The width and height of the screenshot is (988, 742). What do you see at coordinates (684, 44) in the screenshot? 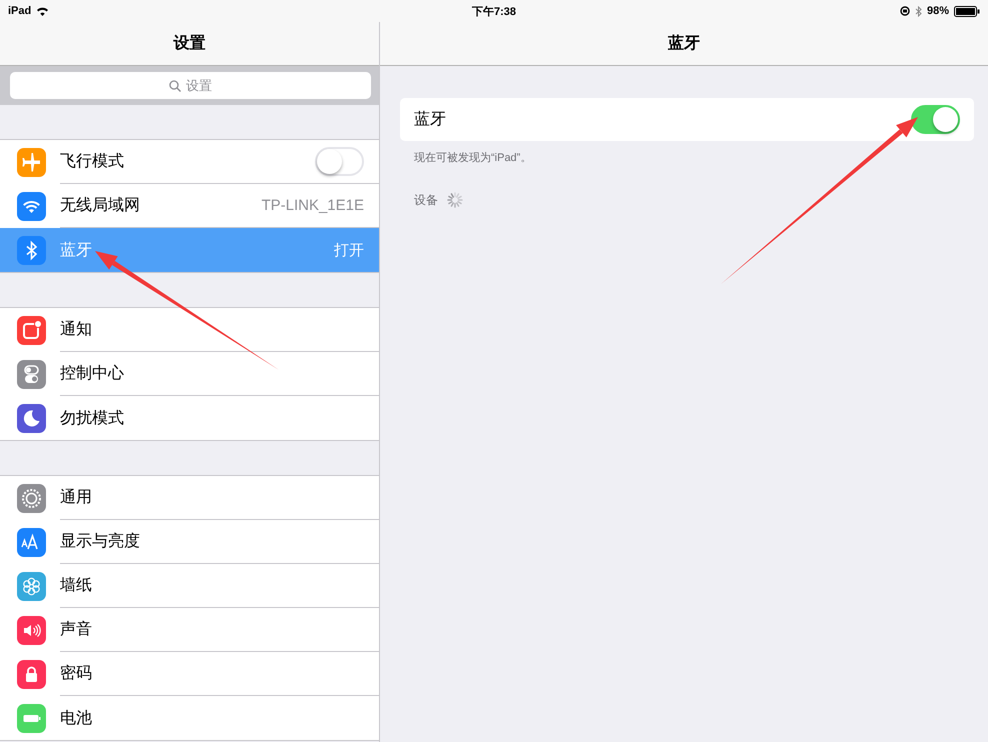
I see `page-title: 蓝牙` at bounding box center [684, 44].